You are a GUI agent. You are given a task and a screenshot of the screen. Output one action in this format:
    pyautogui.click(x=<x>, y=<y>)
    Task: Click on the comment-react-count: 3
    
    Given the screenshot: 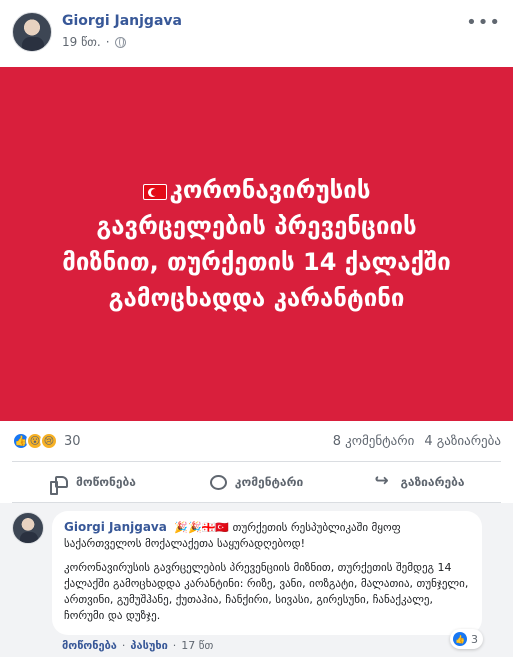 What is the action you would take?
    pyautogui.click(x=474, y=639)
    